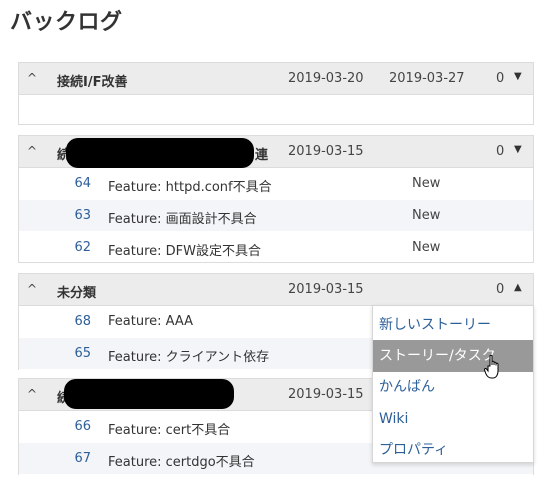 Image resolution: width=539 pixels, height=482 pixels. Describe the element at coordinates (491, 366) in the screenshot. I see `hand-pointer-icon` at that location.